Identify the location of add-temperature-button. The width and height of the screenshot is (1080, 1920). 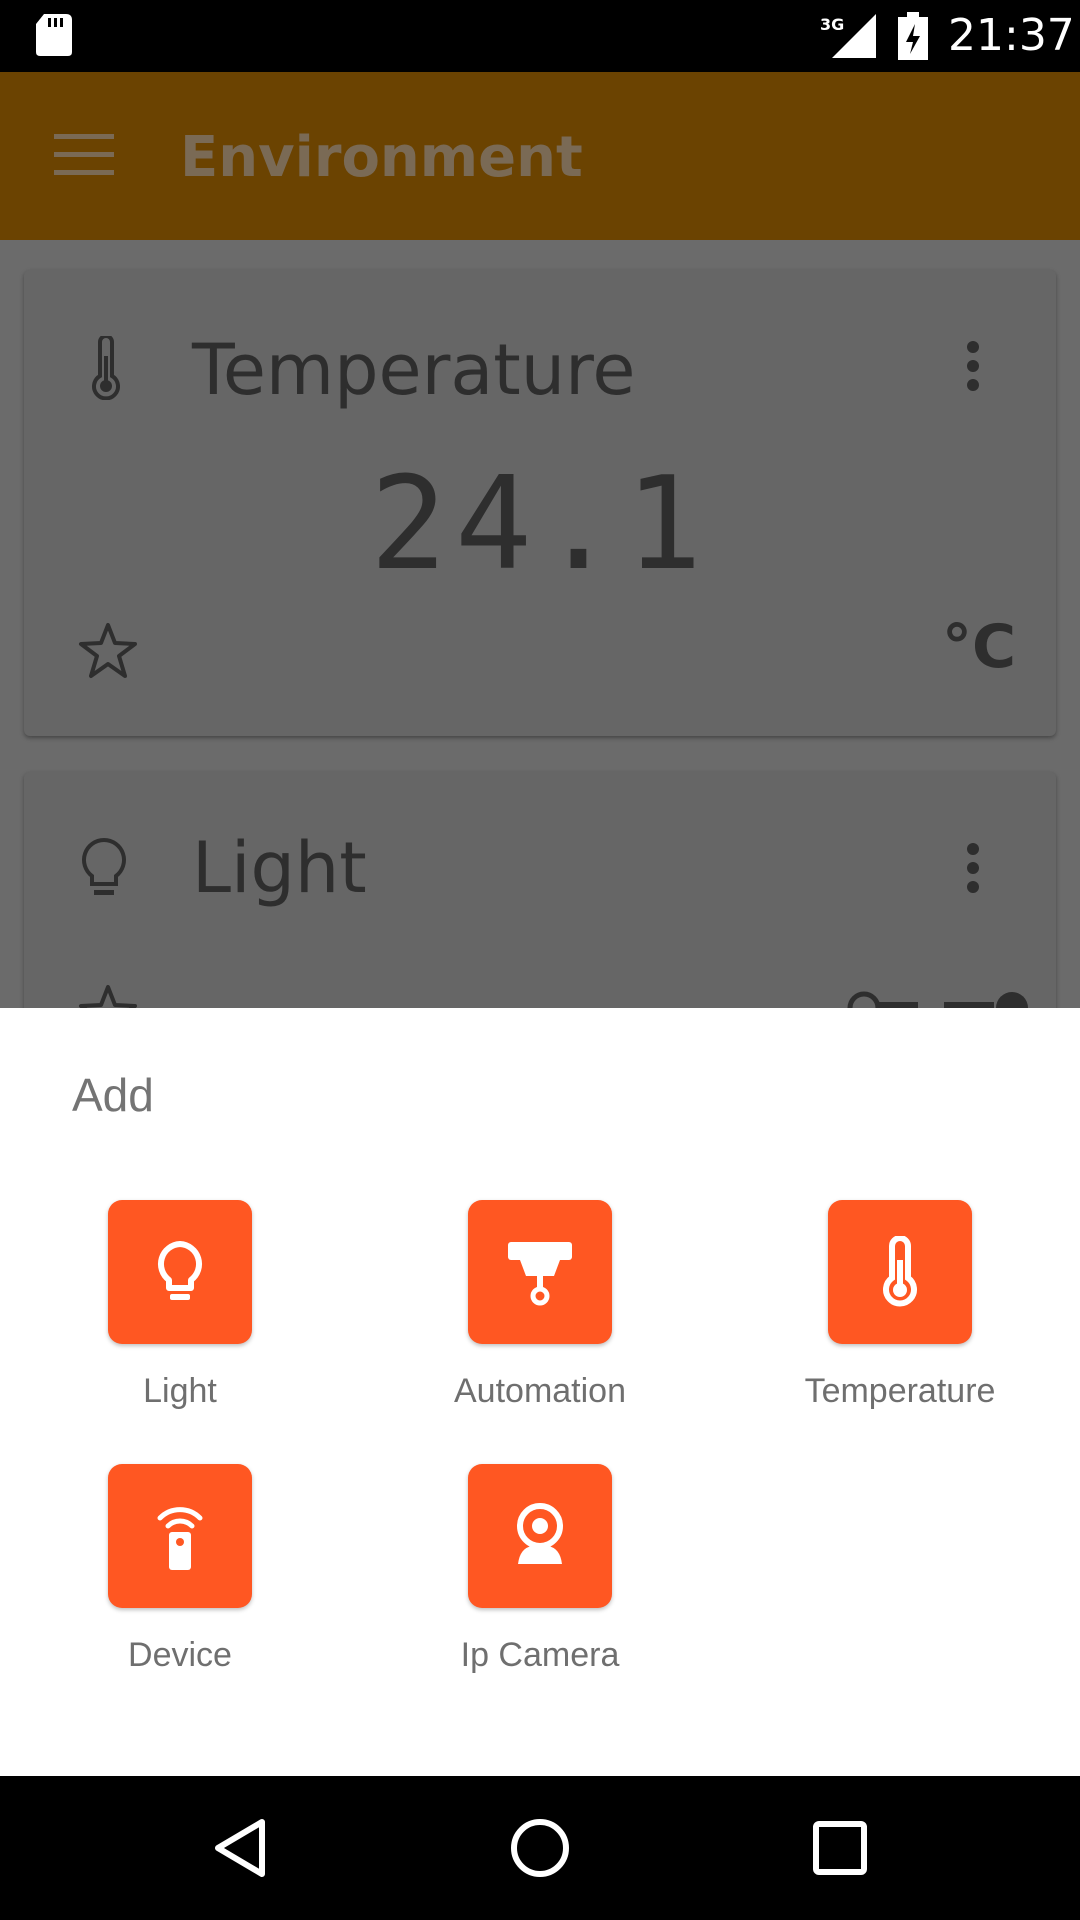
(900, 1272).